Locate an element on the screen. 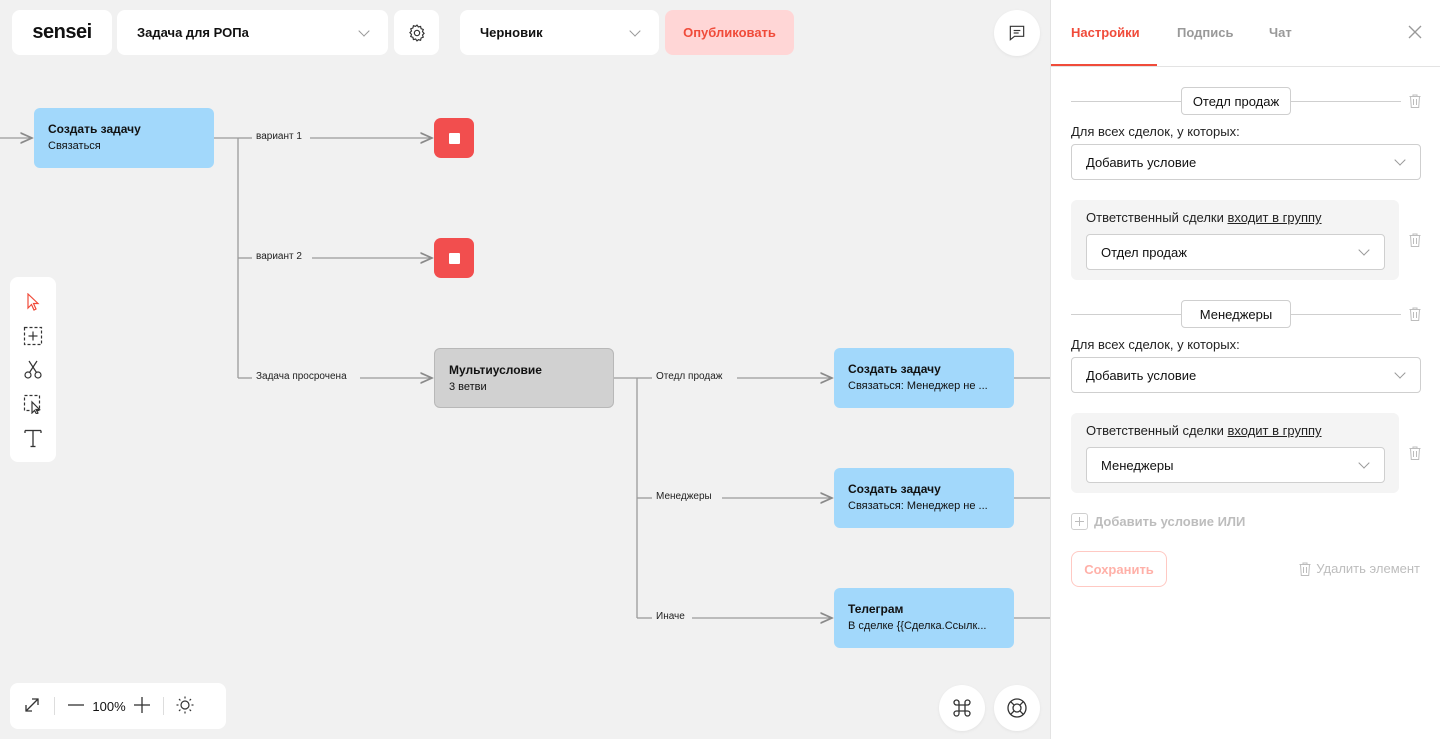 This screenshot has width=1440, height=739. select-tool is located at coordinates (33, 302).